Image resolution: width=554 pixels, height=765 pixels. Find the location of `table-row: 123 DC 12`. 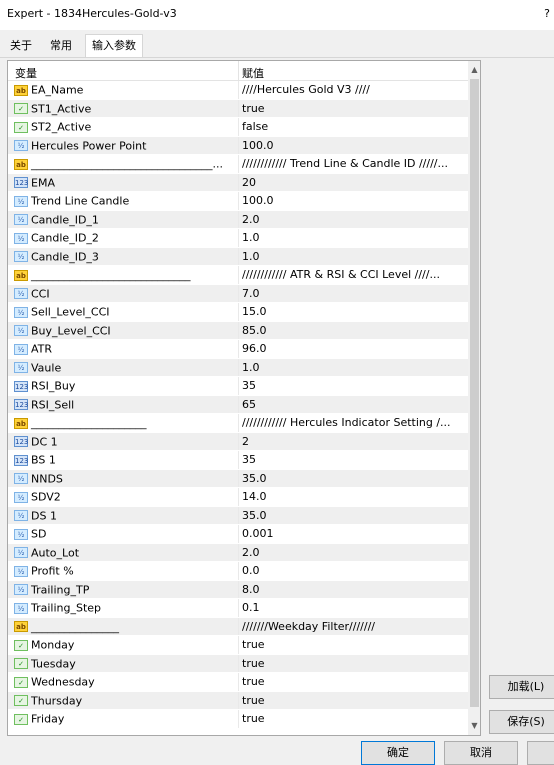

table-row: 123 DC 12 is located at coordinates (238, 441).